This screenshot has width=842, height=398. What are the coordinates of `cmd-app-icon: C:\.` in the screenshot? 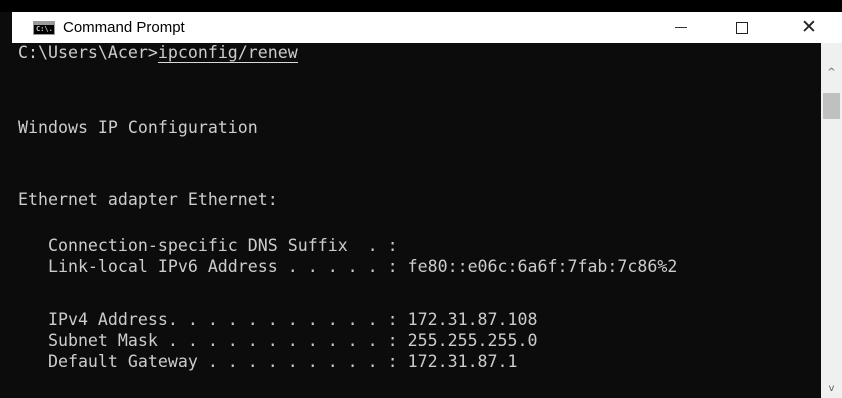 It's located at (44, 27).